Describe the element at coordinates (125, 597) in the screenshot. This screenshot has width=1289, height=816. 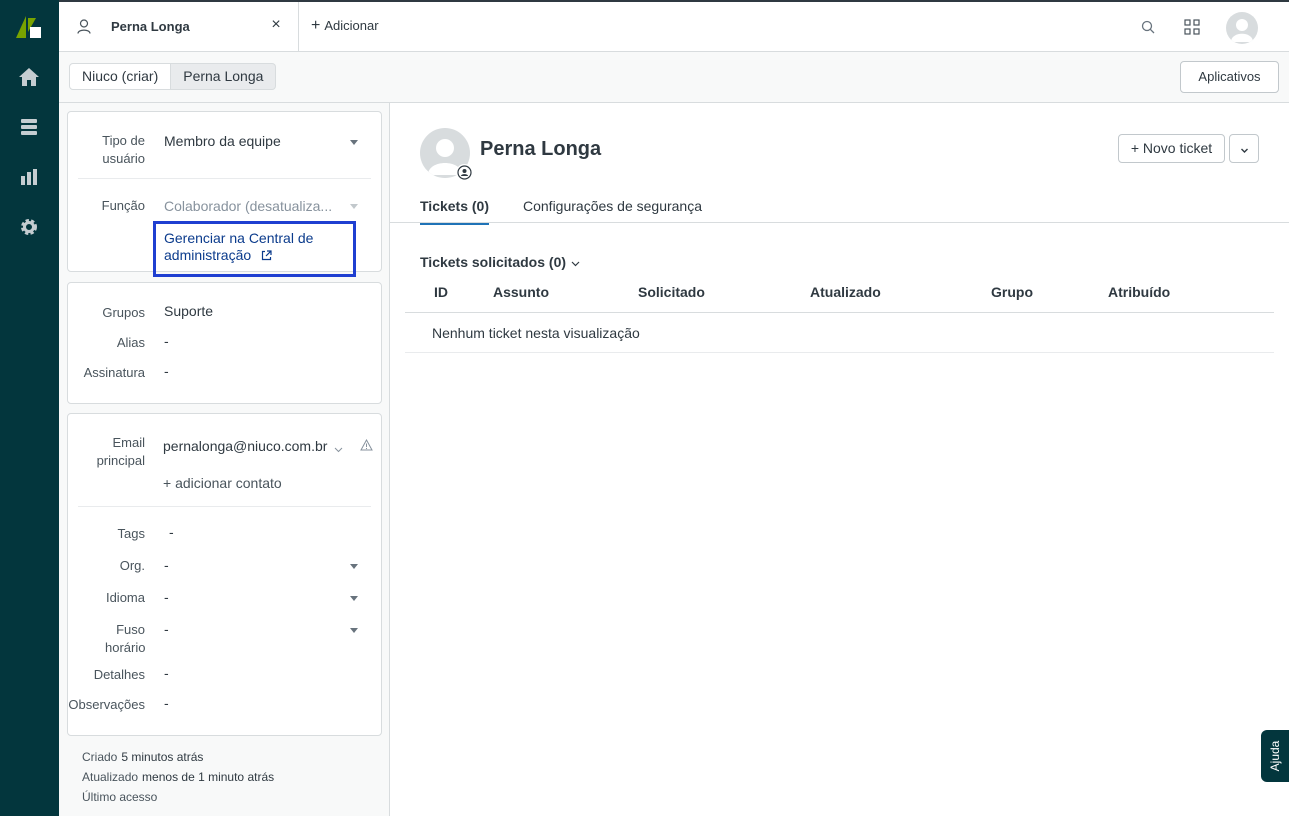
I see `language-label: Idioma` at that location.